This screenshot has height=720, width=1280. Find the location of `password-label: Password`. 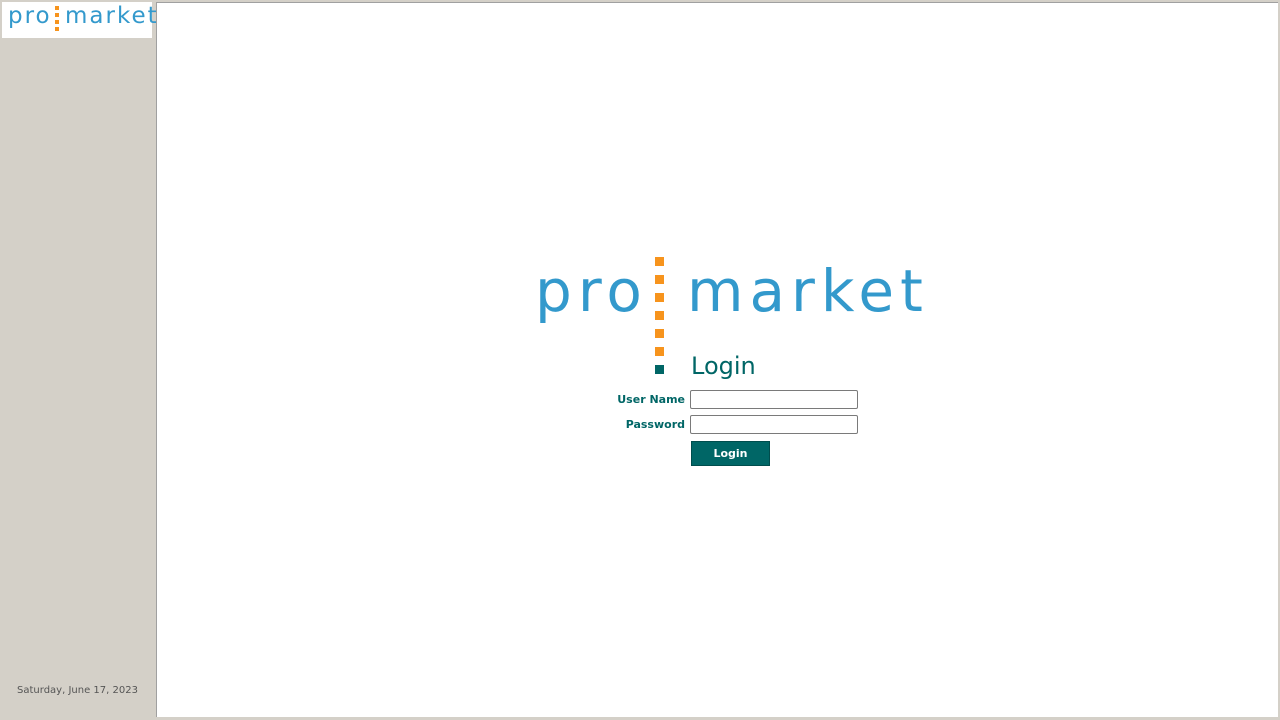

password-label: Password is located at coordinates (655, 424).